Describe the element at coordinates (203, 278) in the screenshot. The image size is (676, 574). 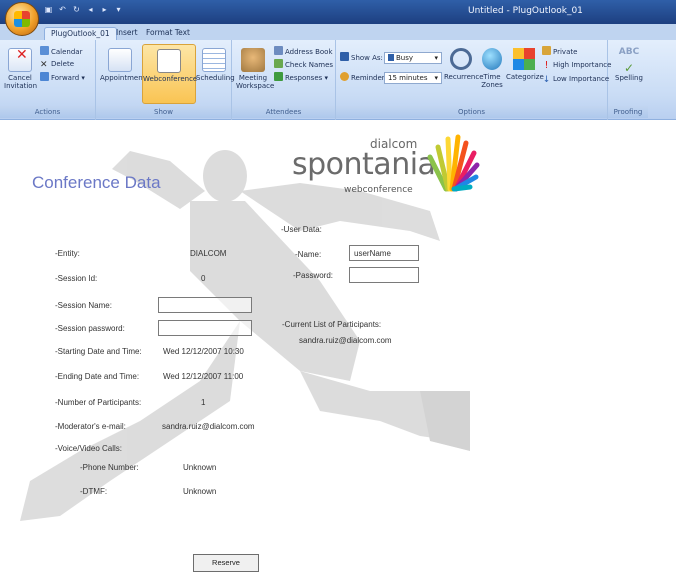
I see `session-id-value: 0` at that location.